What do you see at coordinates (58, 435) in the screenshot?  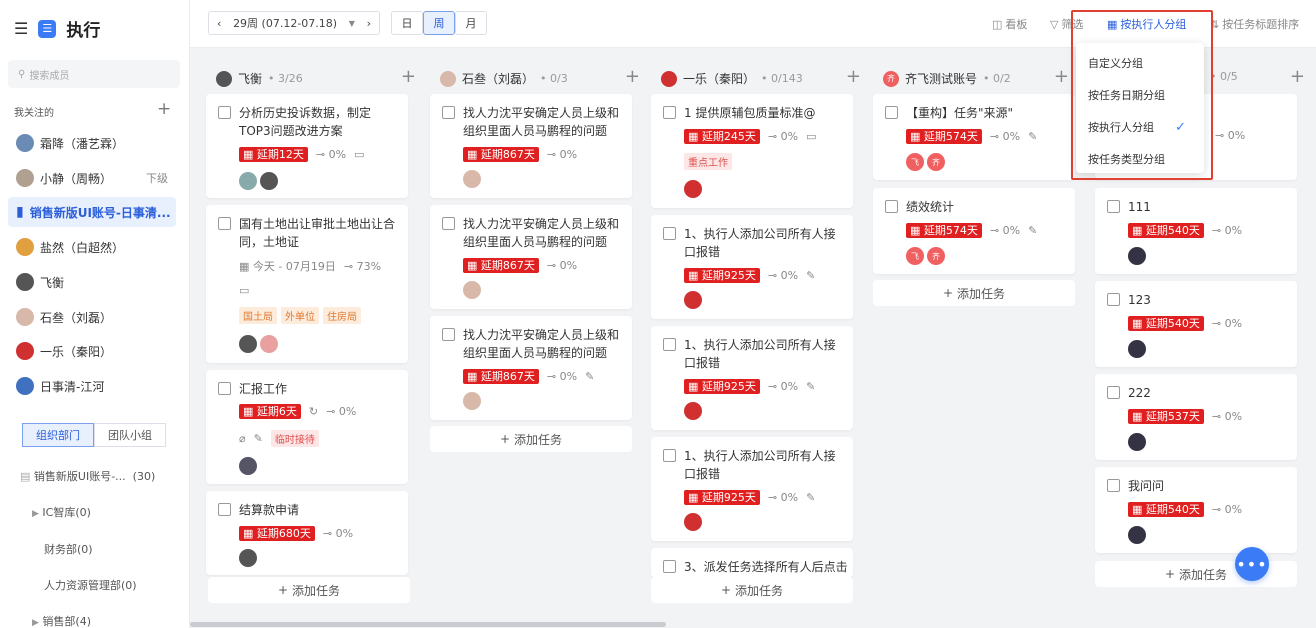 I see `tab-org-departments: 组织部门` at bounding box center [58, 435].